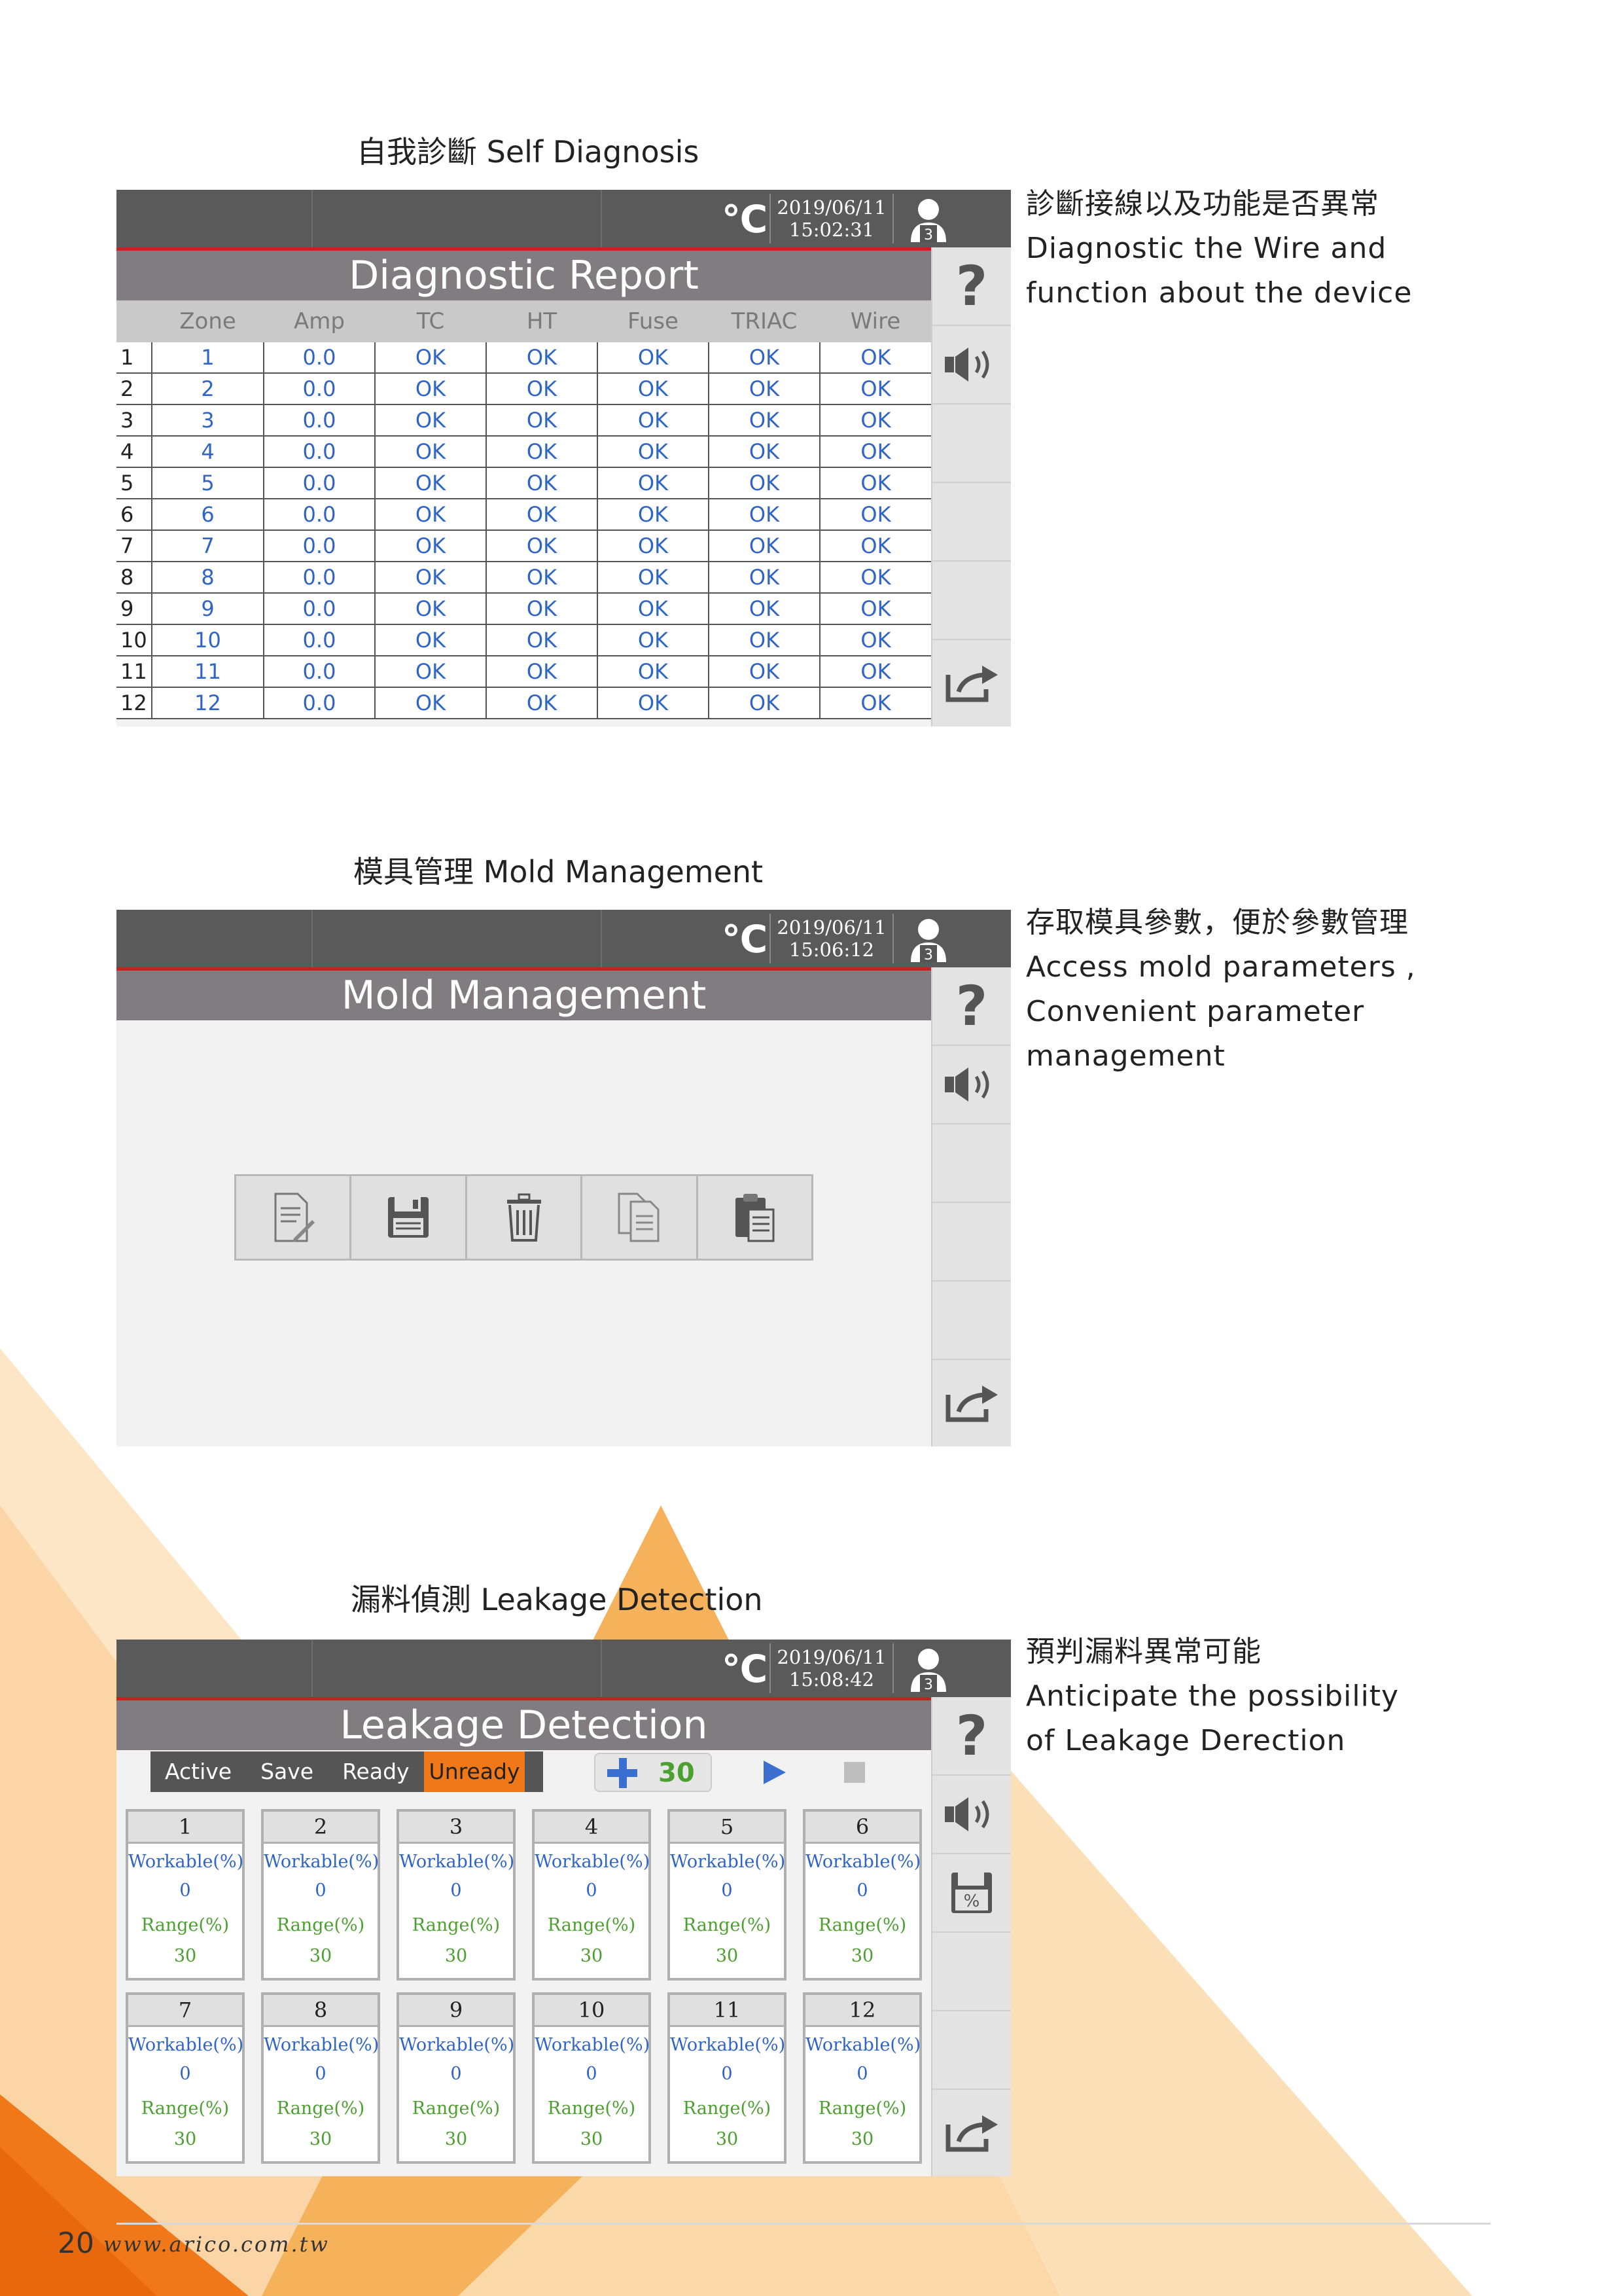 The height and width of the screenshot is (2296, 1624). Describe the element at coordinates (208, 358) in the screenshot. I see `table-cell: 1` at that location.